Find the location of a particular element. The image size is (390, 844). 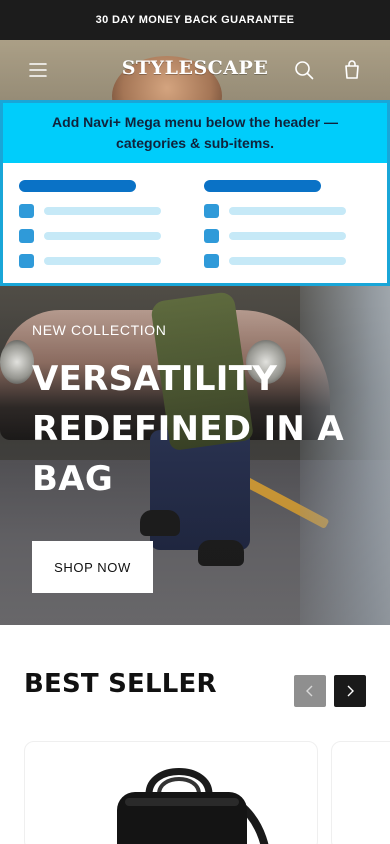

carousel-prev-button is located at coordinates (310, 691).